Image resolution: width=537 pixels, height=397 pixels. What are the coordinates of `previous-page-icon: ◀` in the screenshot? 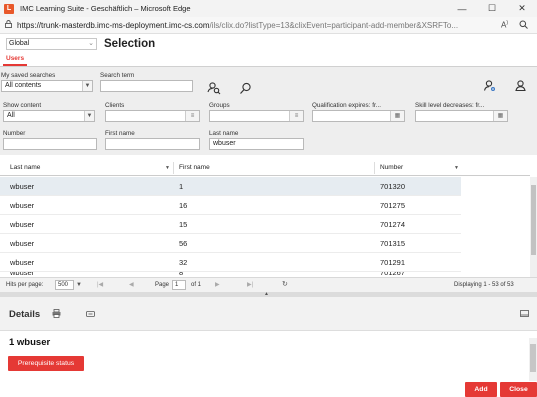 It's located at (131, 285).